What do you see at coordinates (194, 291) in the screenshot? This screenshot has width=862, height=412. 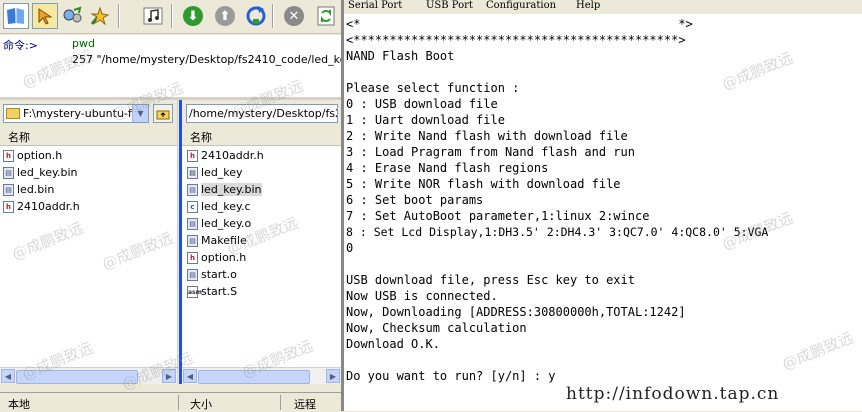 I see `asm-file-icon: asm` at bounding box center [194, 291].